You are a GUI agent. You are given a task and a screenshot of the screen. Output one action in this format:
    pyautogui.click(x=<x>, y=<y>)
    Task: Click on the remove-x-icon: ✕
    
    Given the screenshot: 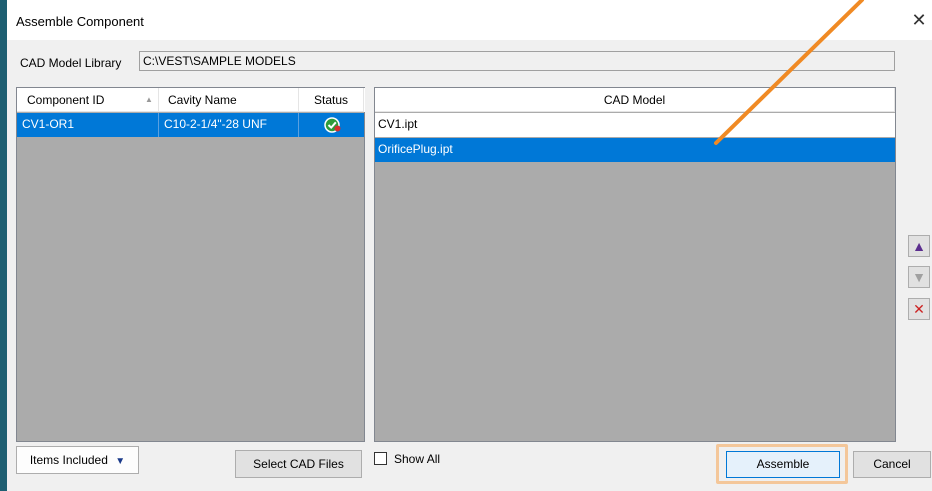 What is the action you would take?
    pyautogui.click(x=919, y=309)
    